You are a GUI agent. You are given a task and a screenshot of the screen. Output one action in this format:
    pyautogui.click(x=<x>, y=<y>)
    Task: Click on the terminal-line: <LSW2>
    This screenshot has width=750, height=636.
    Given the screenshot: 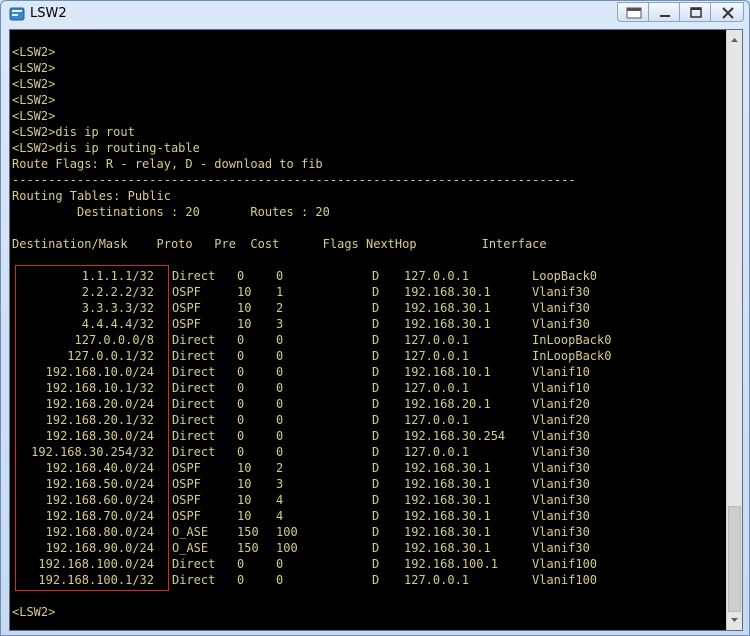 What is the action you would take?
    pyautogui.click(x=34, y=52)
    